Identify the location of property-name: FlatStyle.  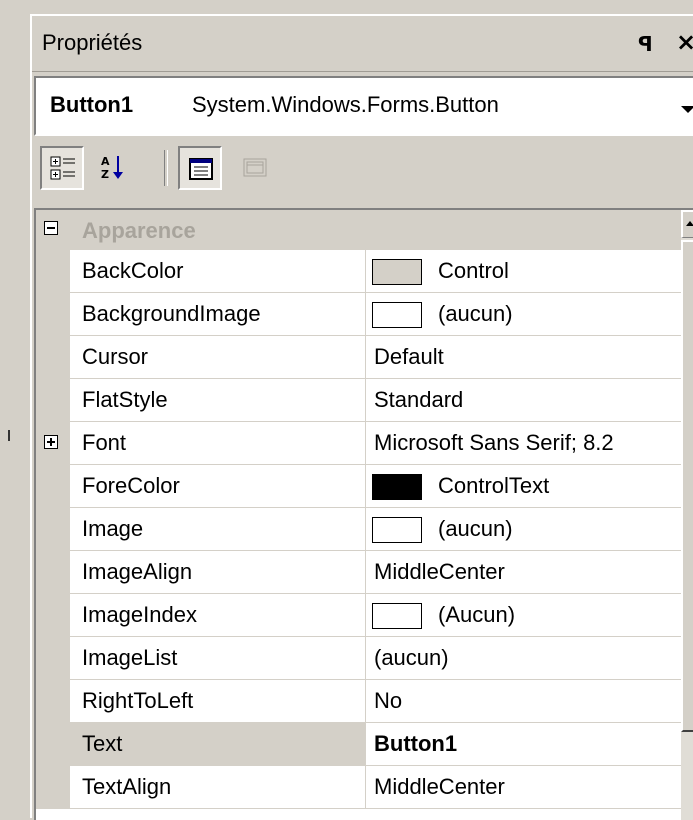
(218, 400).